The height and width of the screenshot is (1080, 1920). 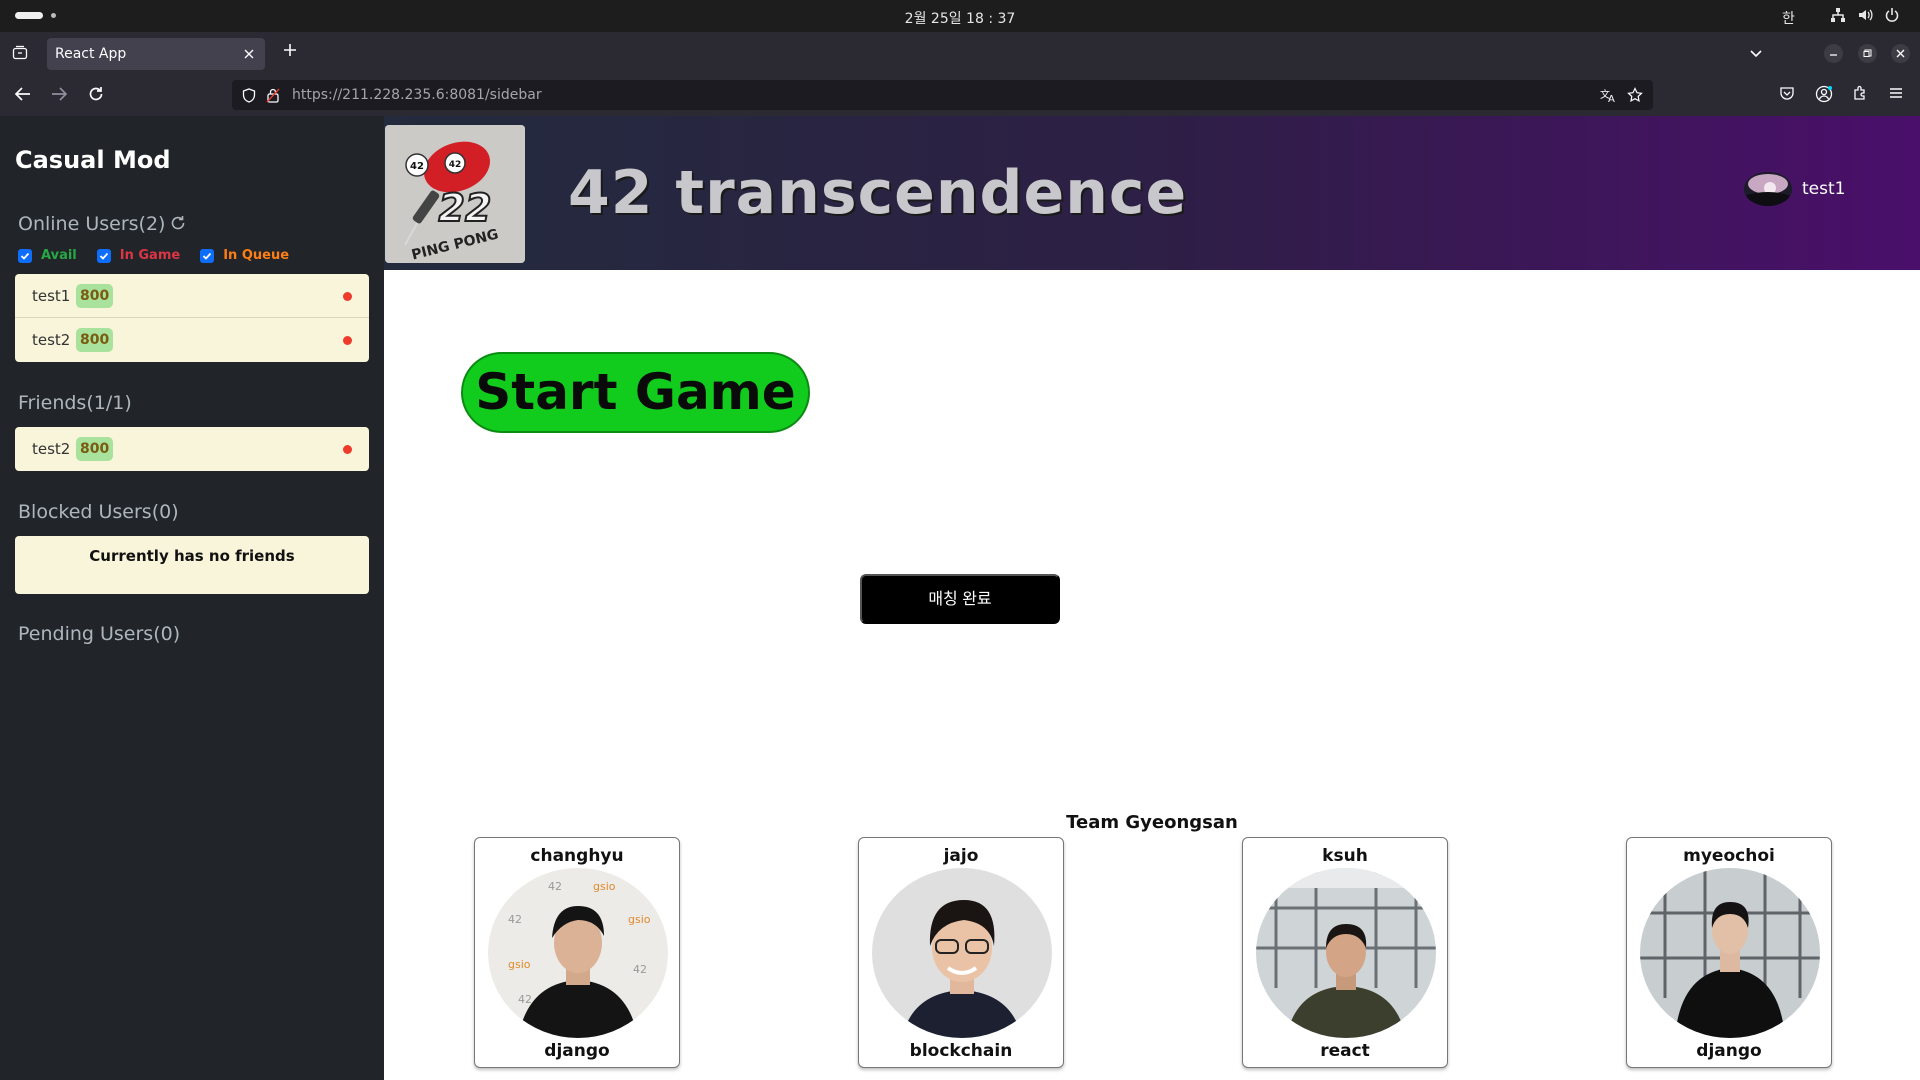 What do you see at coordinates (290, 50) in the screenshot?
I see `plus-icon` at bounding box center [290, 50].